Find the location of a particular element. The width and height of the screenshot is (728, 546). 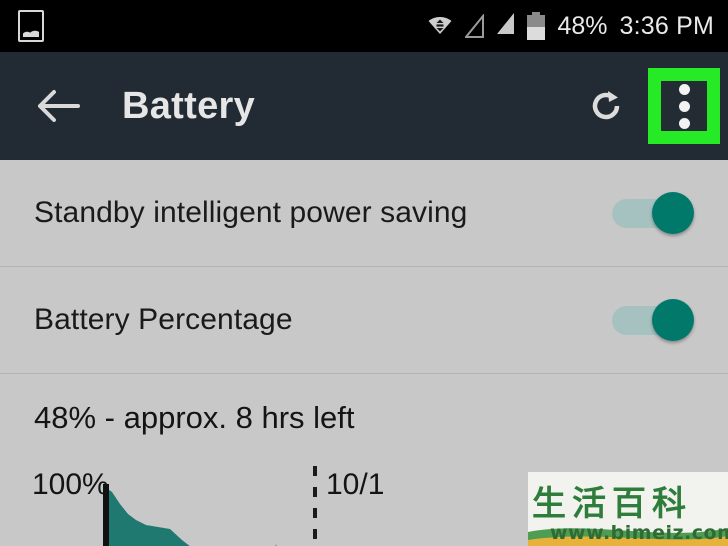

signal-filled-icon is located at coordinates (505, 26).